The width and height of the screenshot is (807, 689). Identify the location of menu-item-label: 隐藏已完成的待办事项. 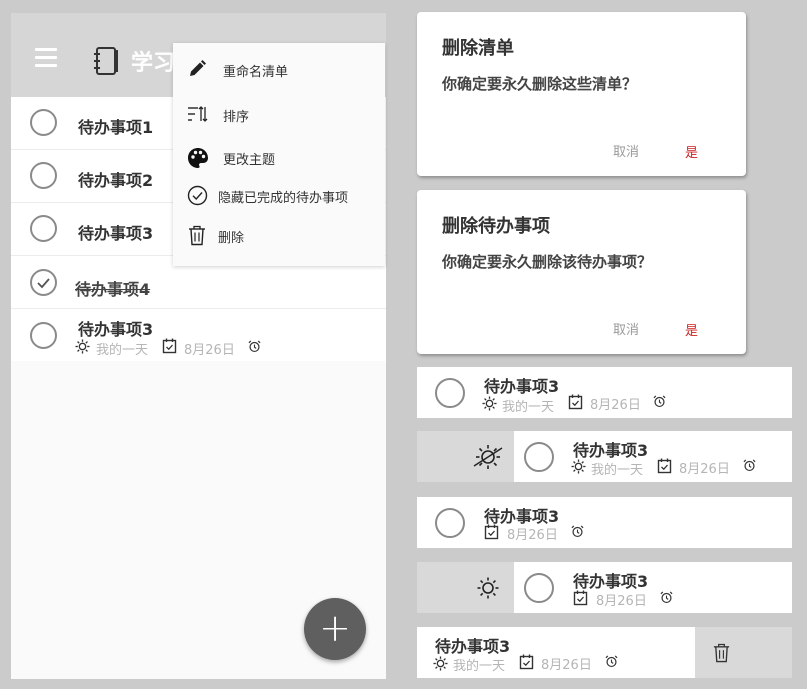
(283, 198).